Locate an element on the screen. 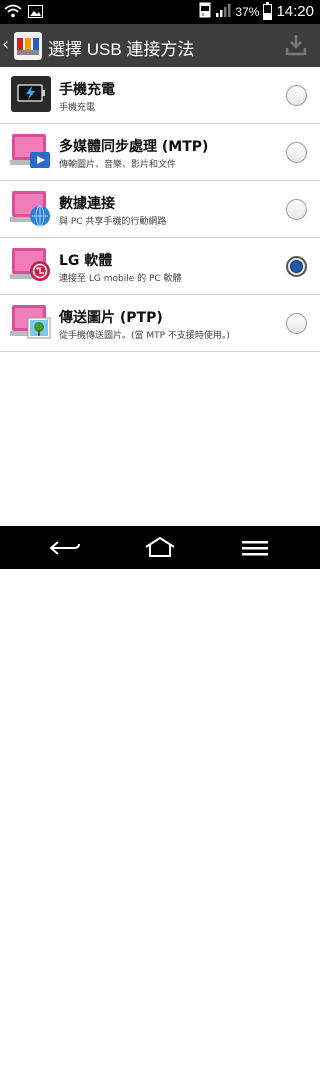 Image resolution: width=320 pixels, height=1090 pixels. signal-icon is located at coordinates (223, 11).